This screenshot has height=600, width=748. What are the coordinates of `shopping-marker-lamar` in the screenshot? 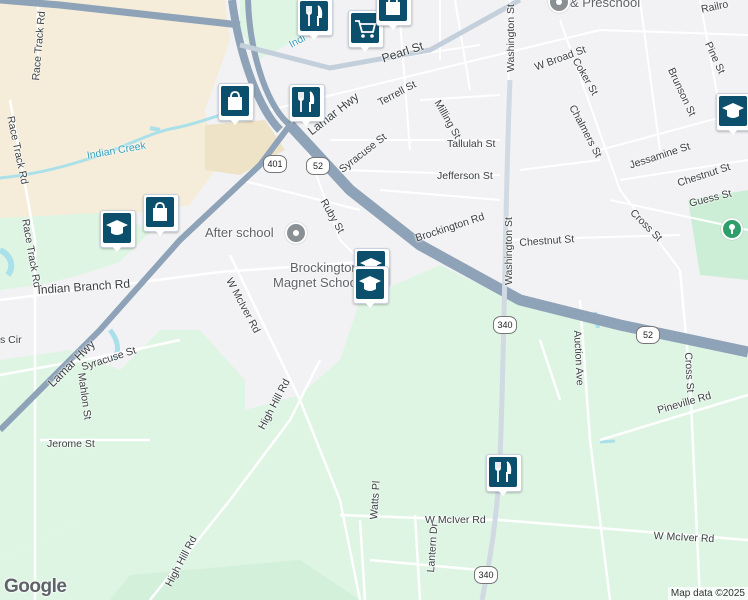 It's located at (236, 105).